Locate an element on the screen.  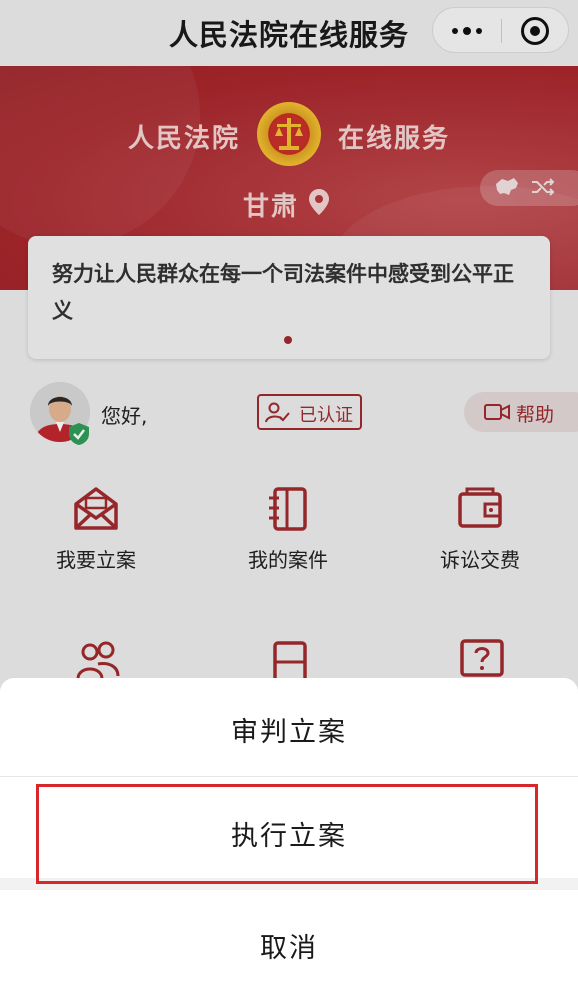
verified-badge: 已认证 is located at coordinates (309, 412).